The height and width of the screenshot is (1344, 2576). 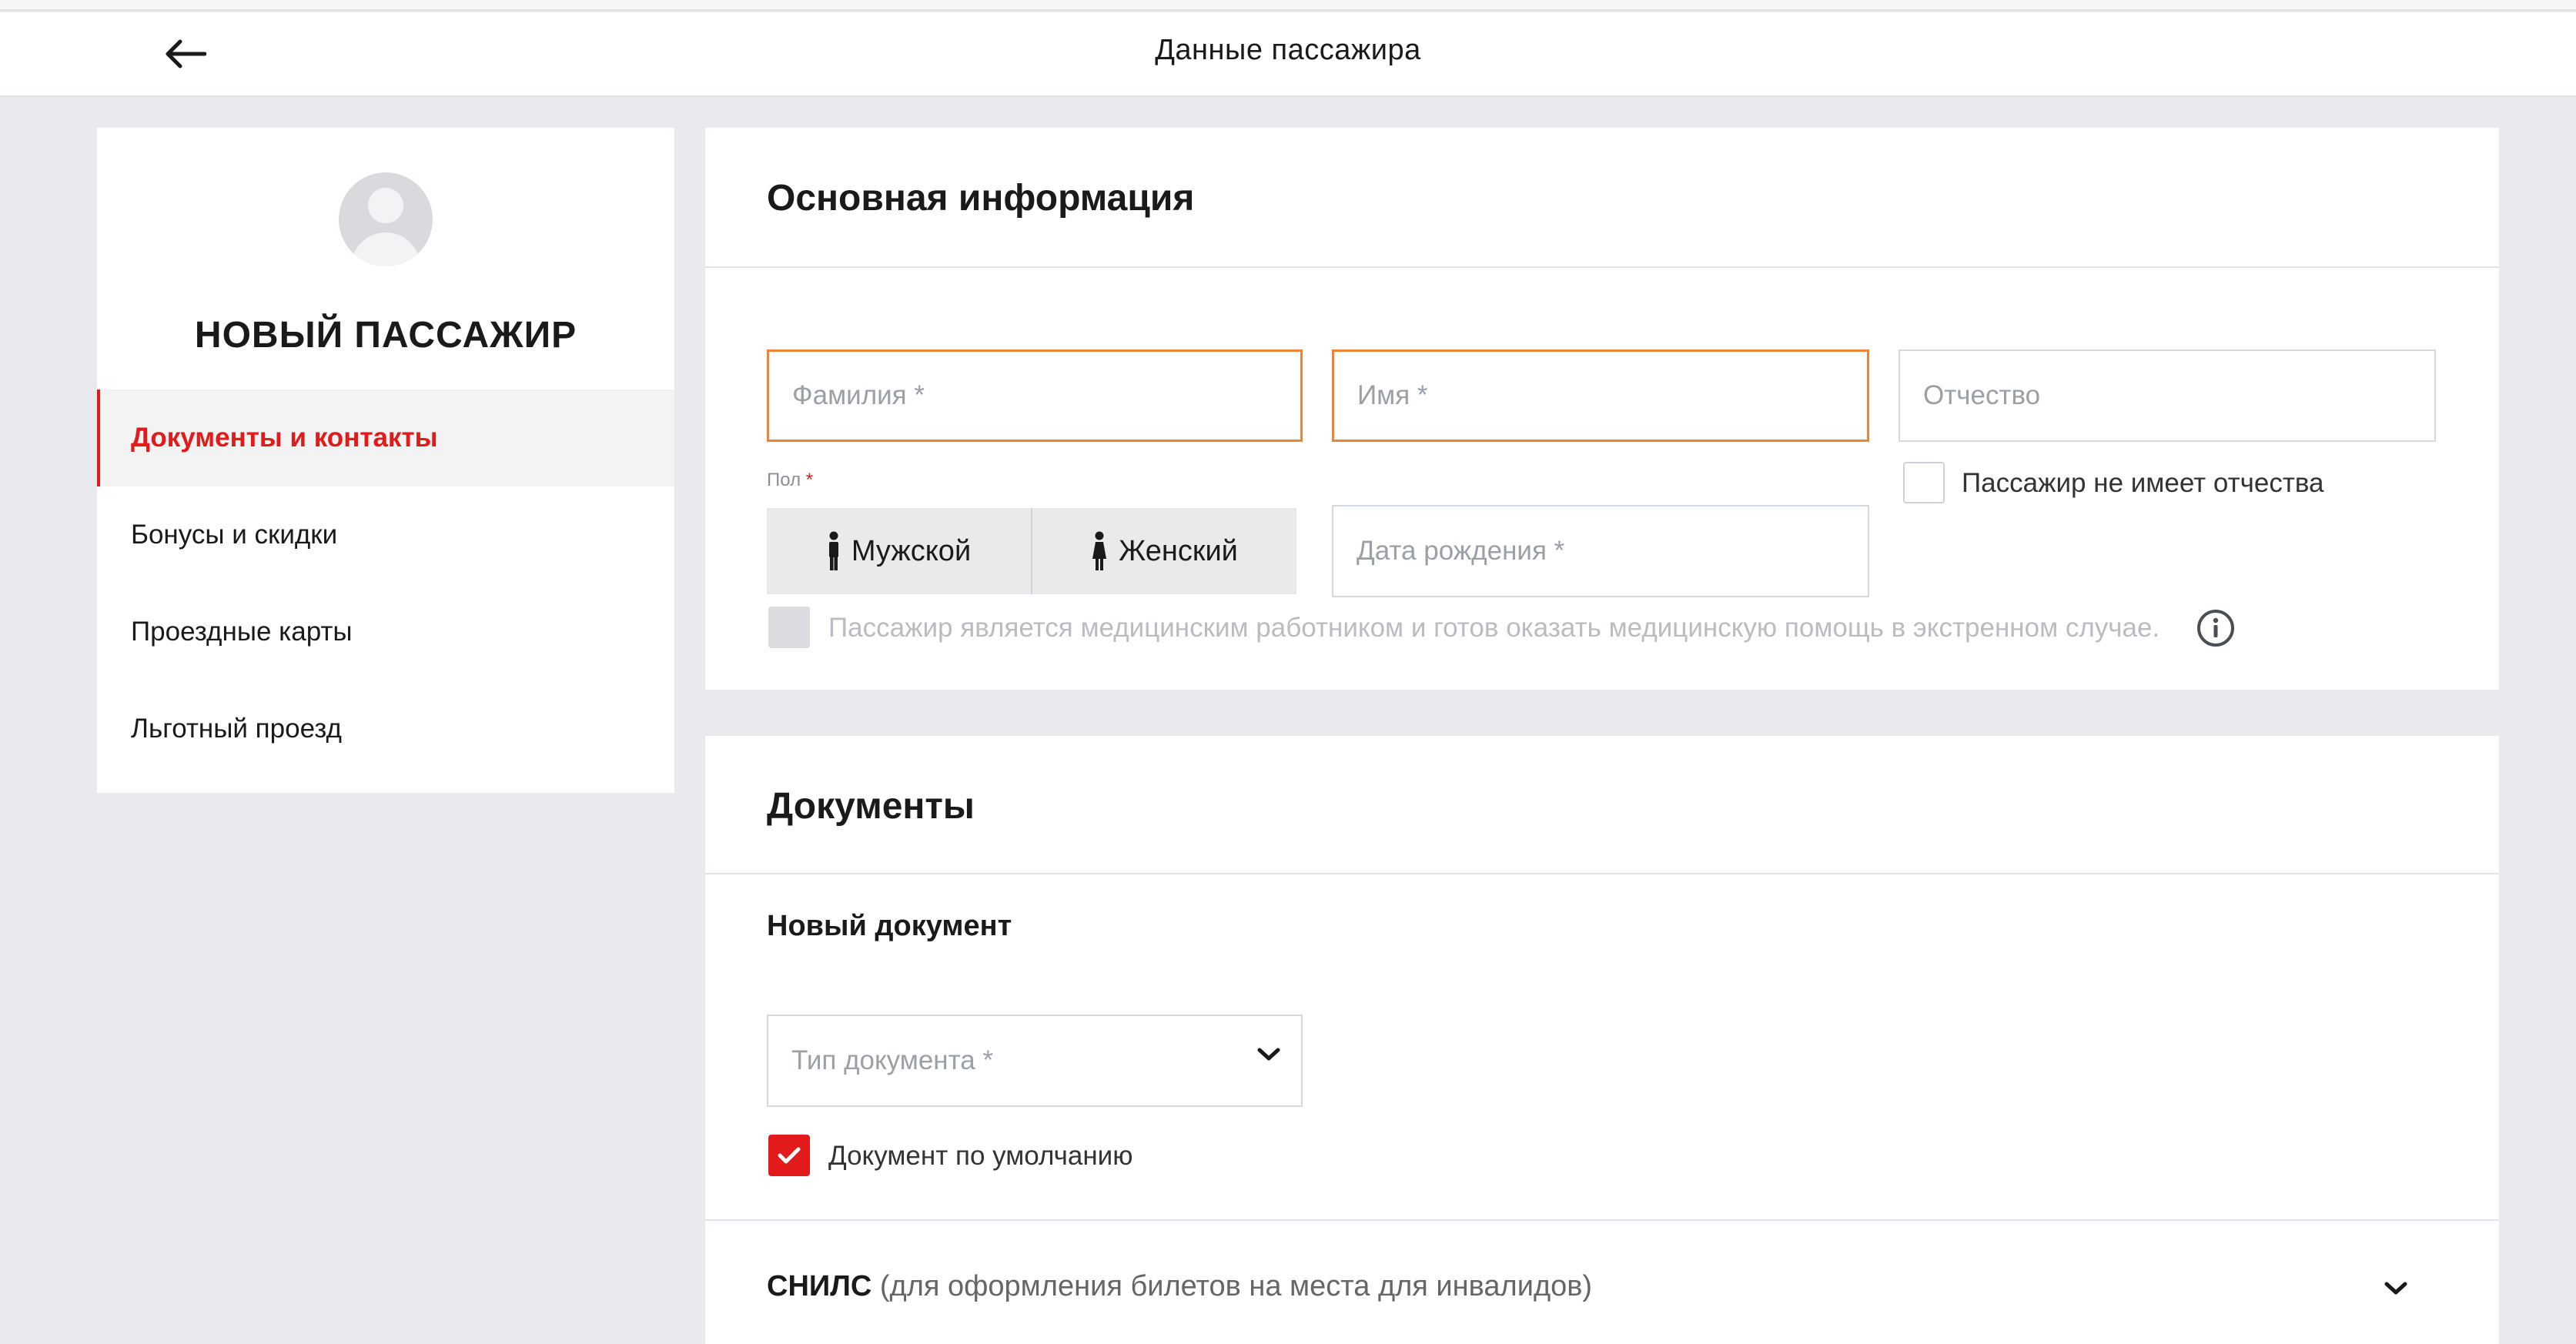 I want to click on first-name-field: Имя *, so click(x=1600, y=395).